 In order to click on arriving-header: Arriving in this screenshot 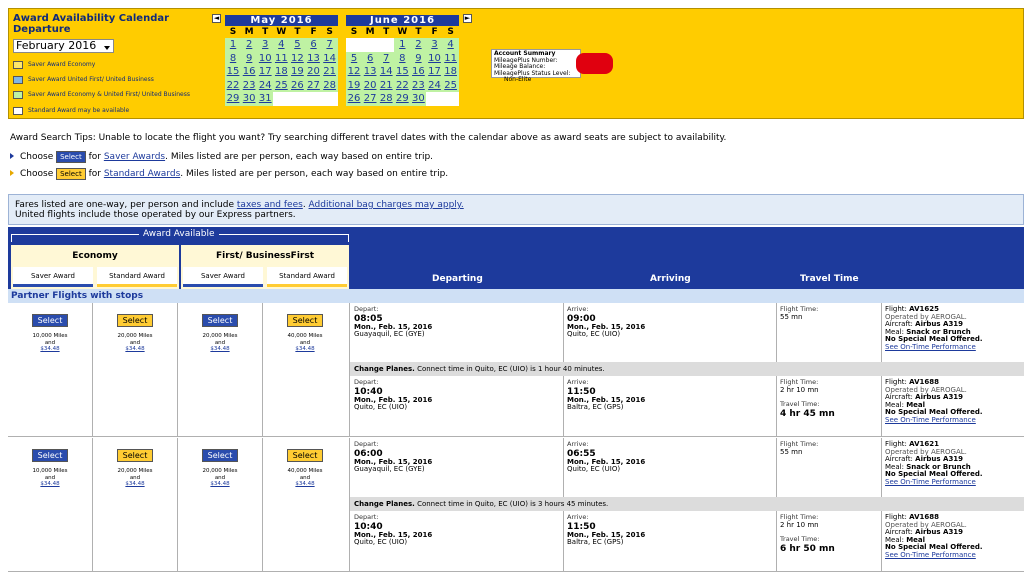, I will do `click(670, 279)`.